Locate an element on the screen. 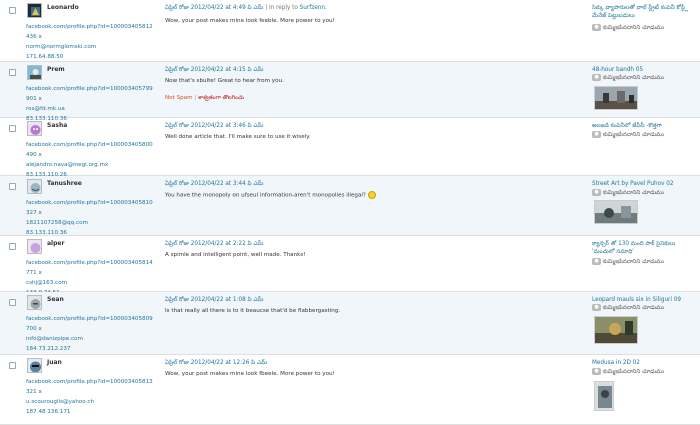  author-email: ros@fd.mk.ua is located at coordinates (45, 109).